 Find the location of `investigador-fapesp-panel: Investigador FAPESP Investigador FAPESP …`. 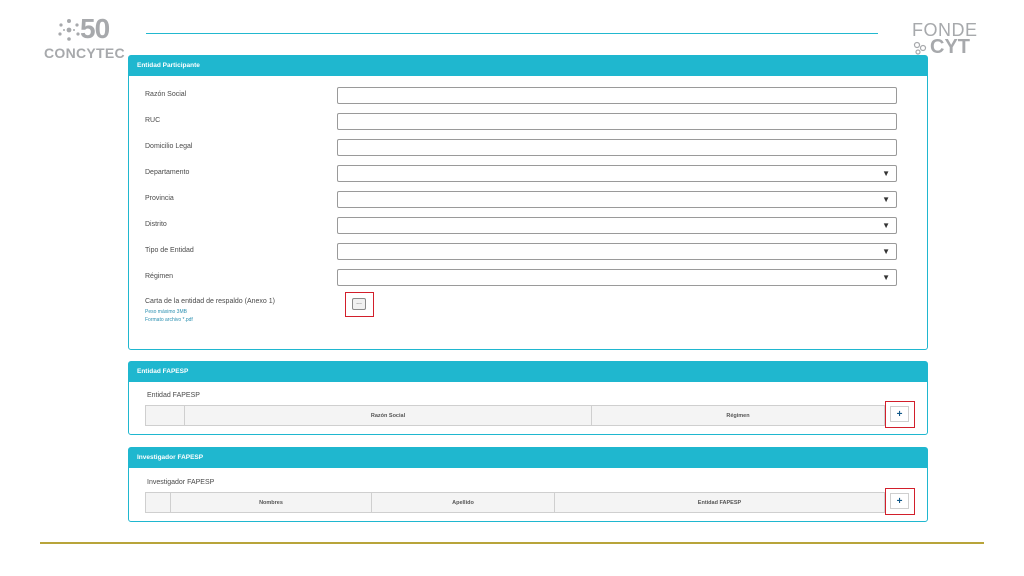

investigador-fapesp-panel: Investigador FAPESP Investigador FAPESP … is located at coordinates (528, 484).